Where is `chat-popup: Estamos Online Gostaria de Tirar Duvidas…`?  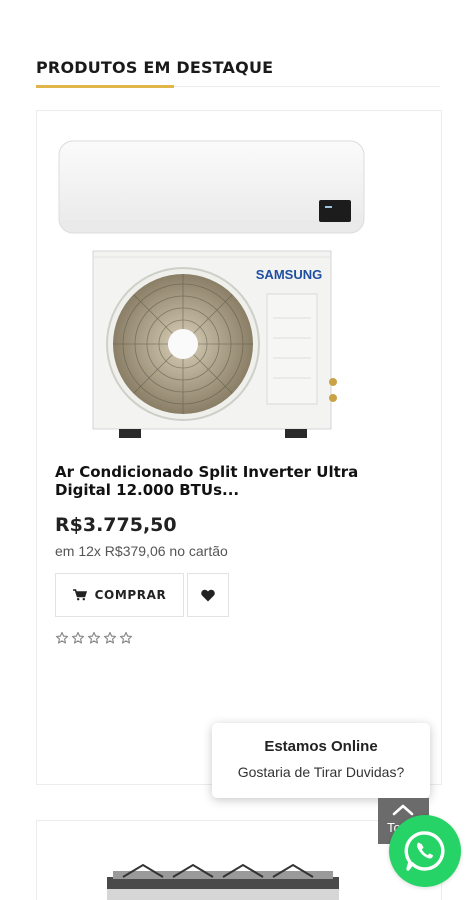
chat-popup: Estamos Online Gostaria de Tirar Duvidas… is located at coordinates (321, 760).